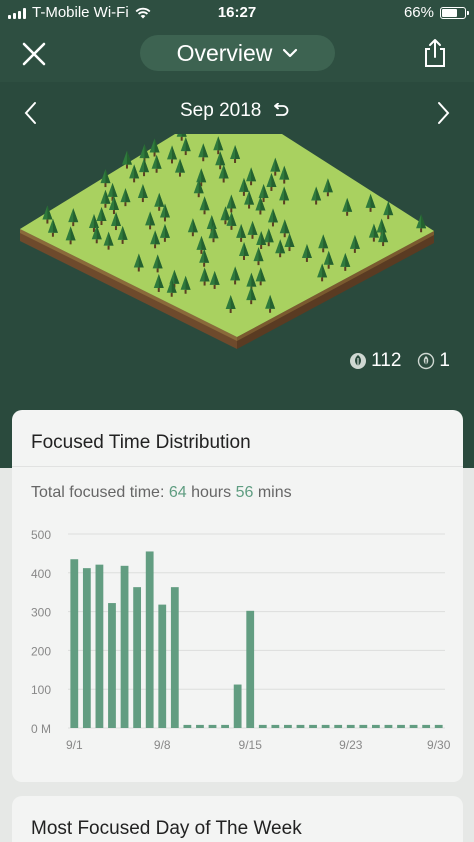 This screenshot has height=842, width=474. I want to click on overview-dropdown: Overview, so click(237, 53).